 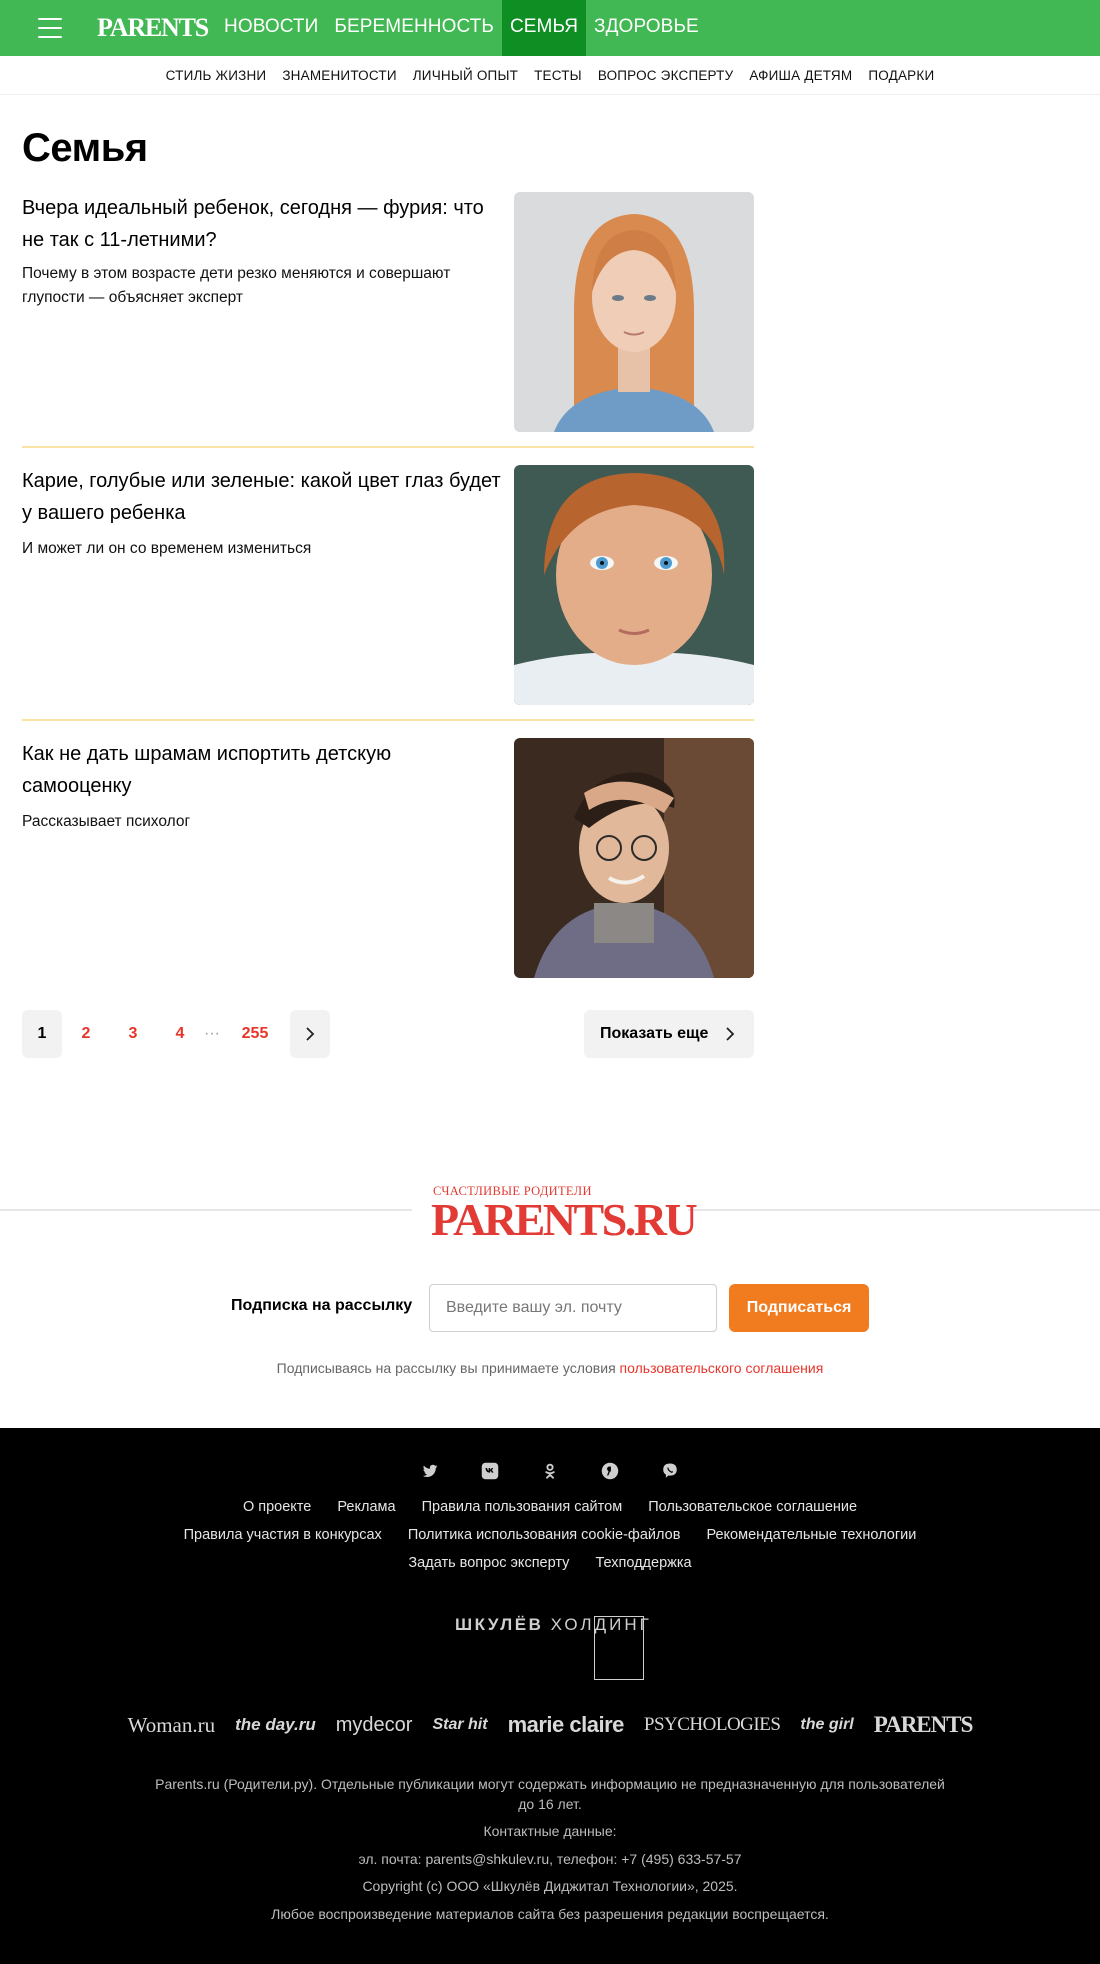 I want to click on pagination-next-button, so click(x=310, y=1034).